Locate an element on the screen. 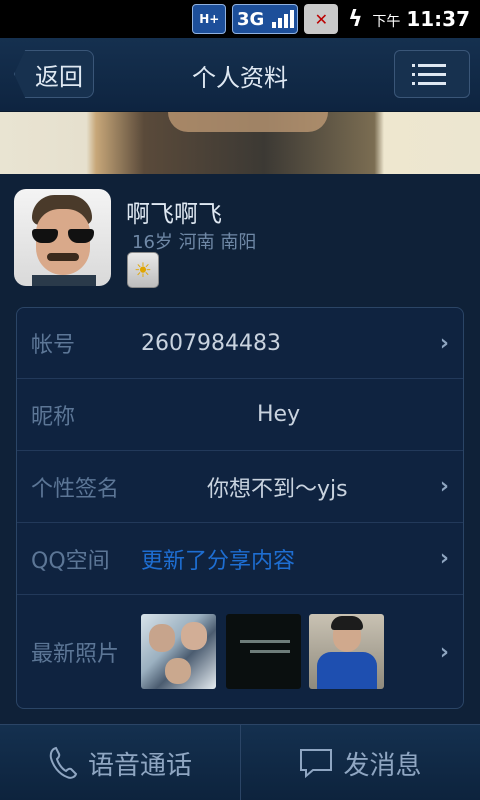  phone-icon is located at coordinates (63, 762).